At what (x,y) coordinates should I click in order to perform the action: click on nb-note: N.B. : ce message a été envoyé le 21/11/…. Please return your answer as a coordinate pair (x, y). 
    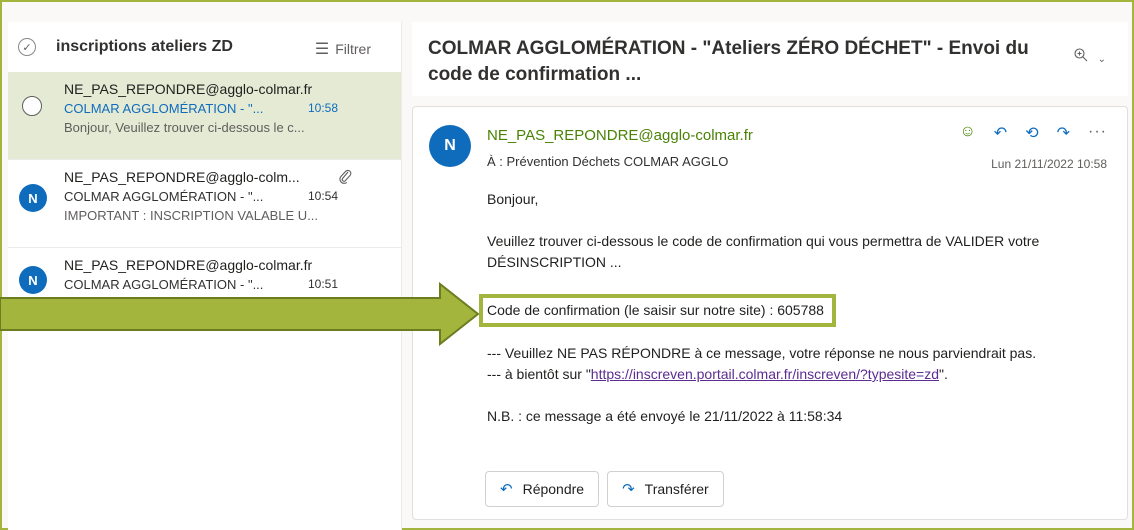
    Looking at the image, I should click on (665, 416).